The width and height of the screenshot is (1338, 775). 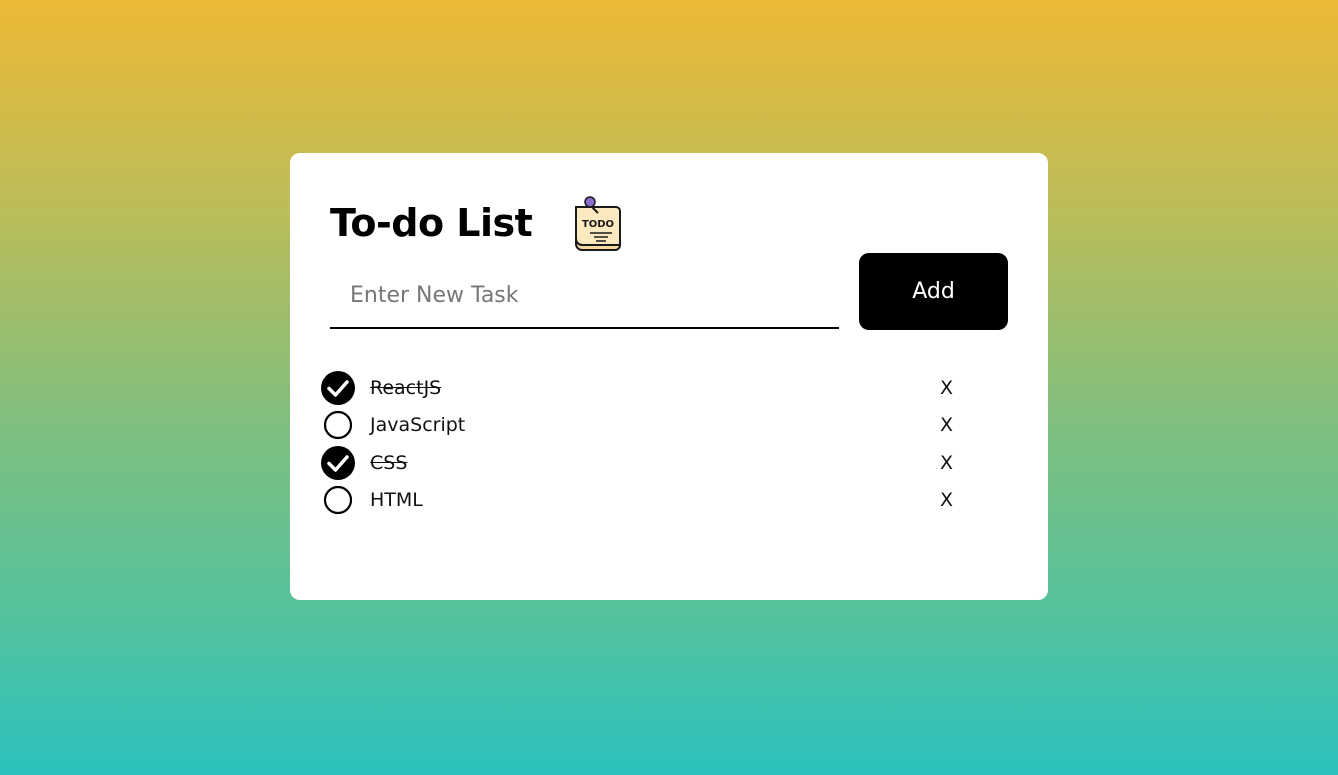 What do you see at coordinates (933, 291) in the screenshot?
I see `add-button: Add` at bounding box center [933, 291].